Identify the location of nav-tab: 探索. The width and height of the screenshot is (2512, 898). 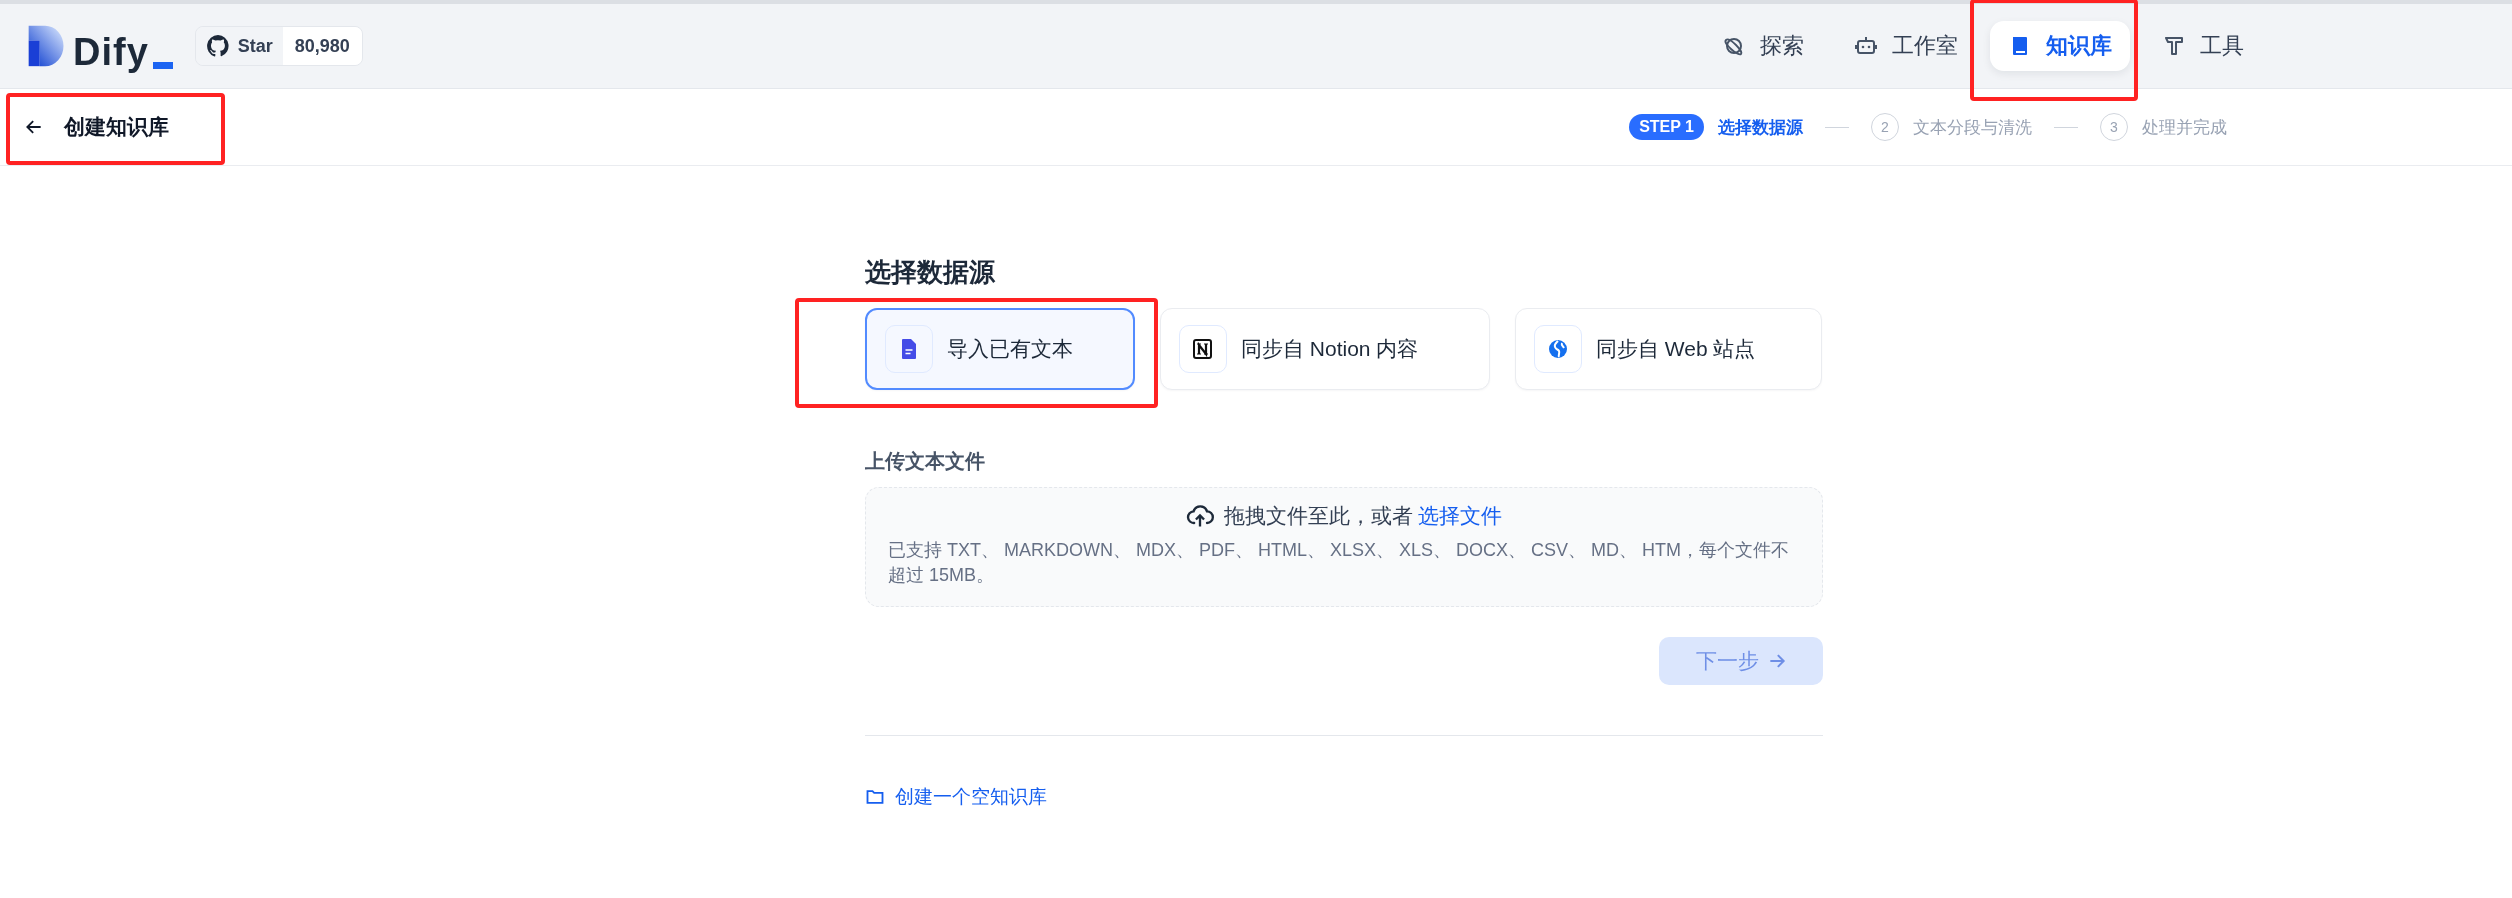
(1763, 46).